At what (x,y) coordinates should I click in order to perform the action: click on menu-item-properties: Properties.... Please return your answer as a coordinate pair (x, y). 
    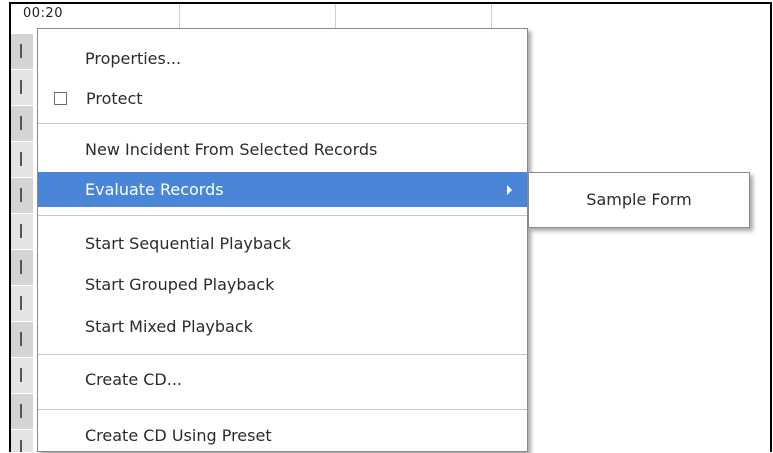
    Looking at the image, I should click on (282, 58).